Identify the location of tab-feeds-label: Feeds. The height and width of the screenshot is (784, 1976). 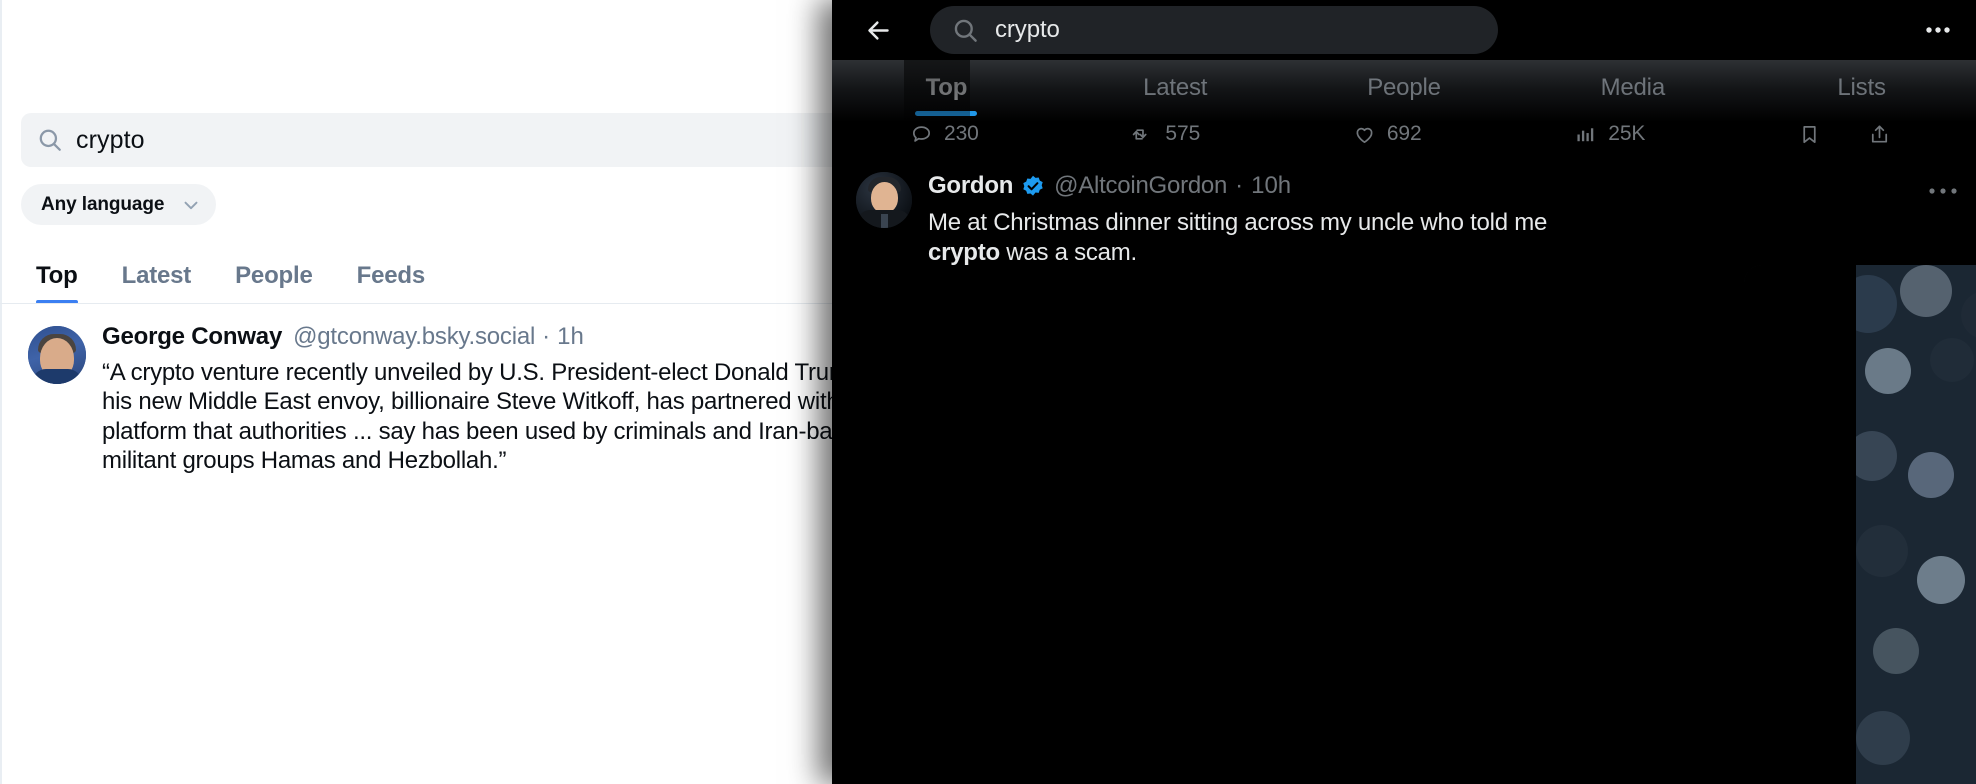
(391, 275).